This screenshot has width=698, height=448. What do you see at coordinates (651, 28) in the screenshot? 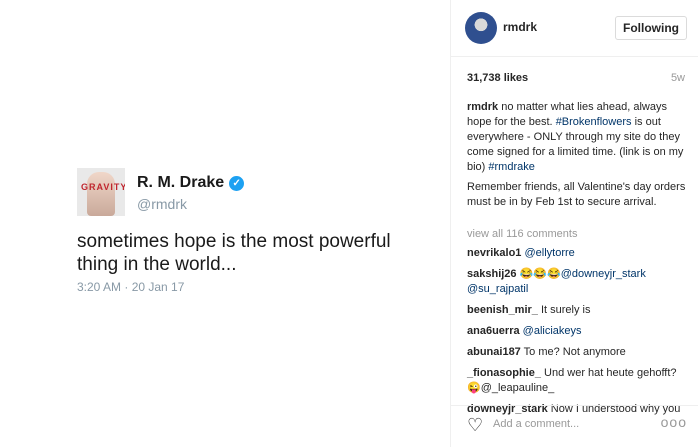
I see `following-button: Following` at bounding box center [651, 28].